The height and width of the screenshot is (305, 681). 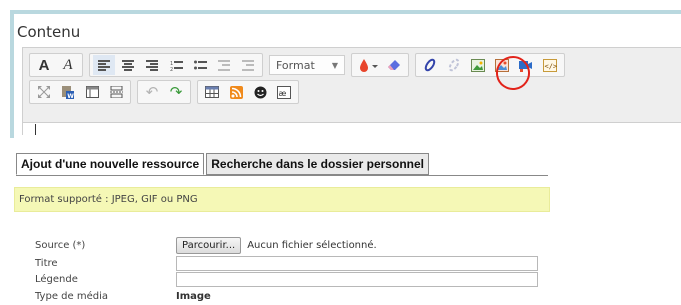 I want to click on paste-from-word-icon: W, so click(x=68, y=92).